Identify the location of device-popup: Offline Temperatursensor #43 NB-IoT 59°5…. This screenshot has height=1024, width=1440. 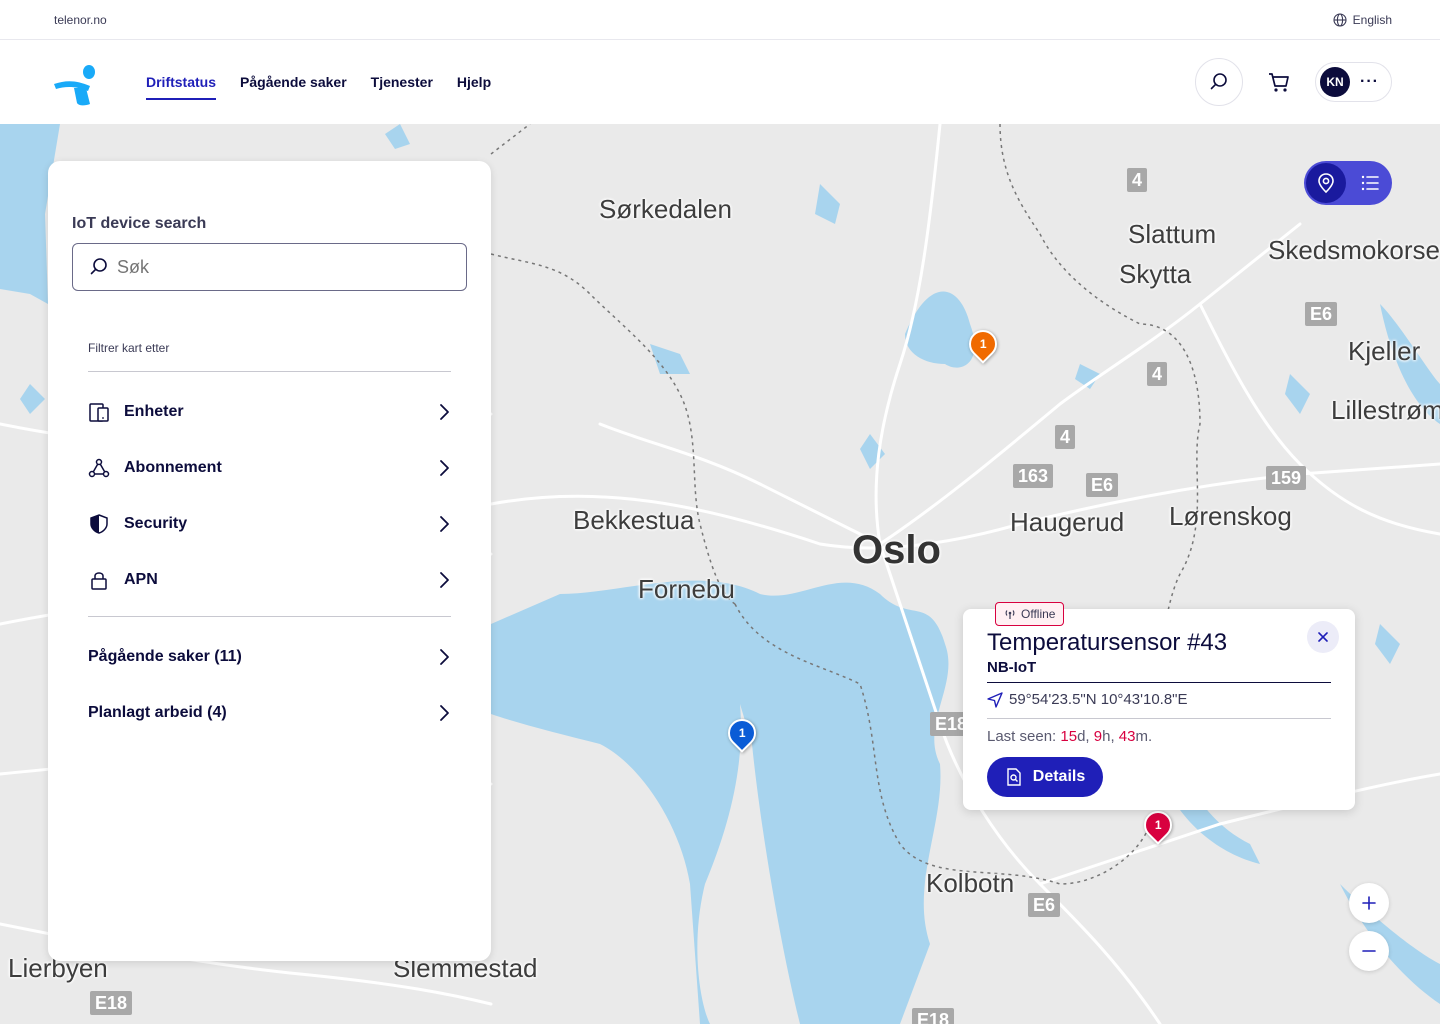
(1159, 706).